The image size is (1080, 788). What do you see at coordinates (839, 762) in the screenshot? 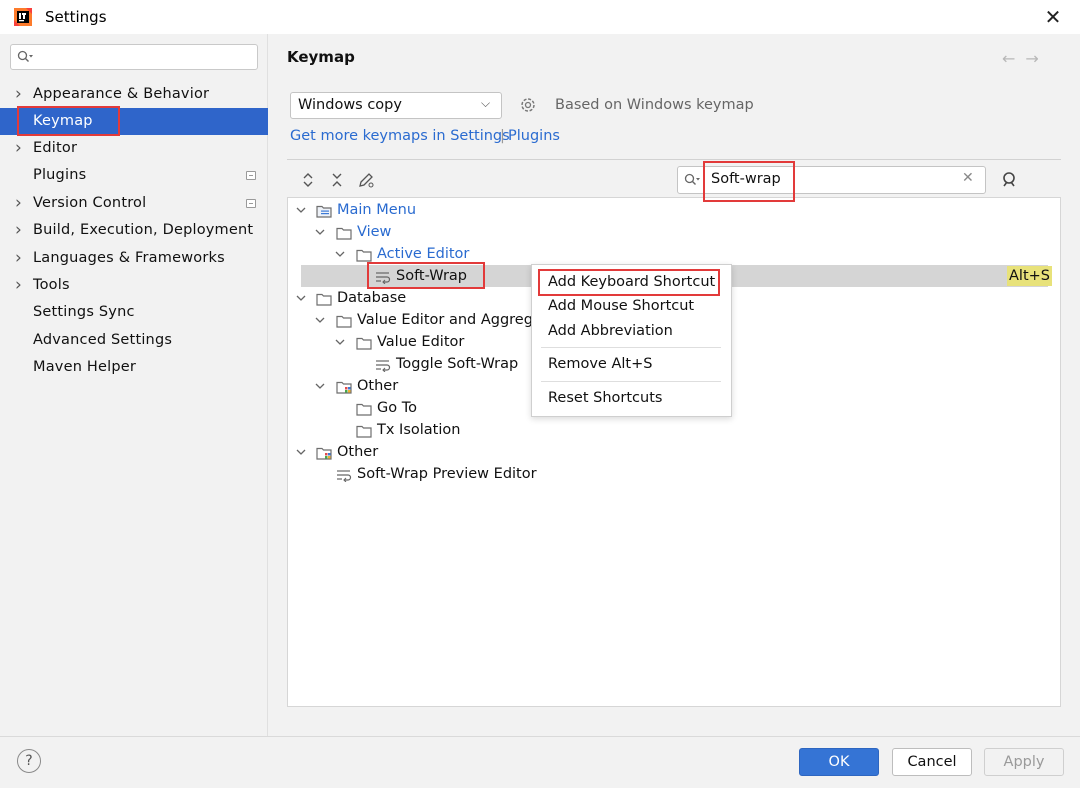
I see `ok-button: OK` at bounding box center [839, 762].